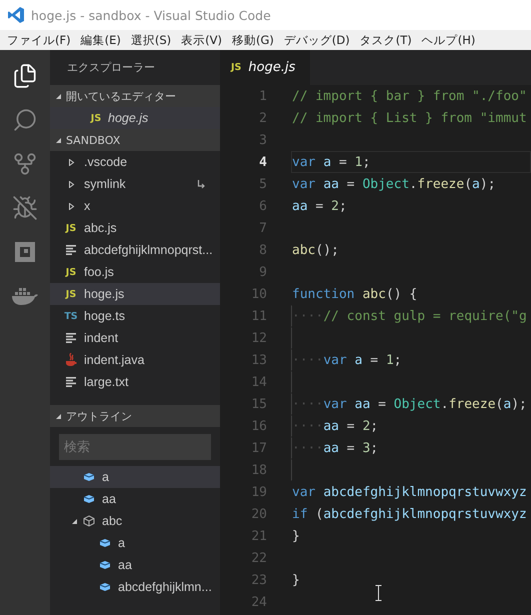 The image size is (531, 615). Describe the element at coordinates (258, 382) in the screenshot. I see `line-number: 14` at that location.